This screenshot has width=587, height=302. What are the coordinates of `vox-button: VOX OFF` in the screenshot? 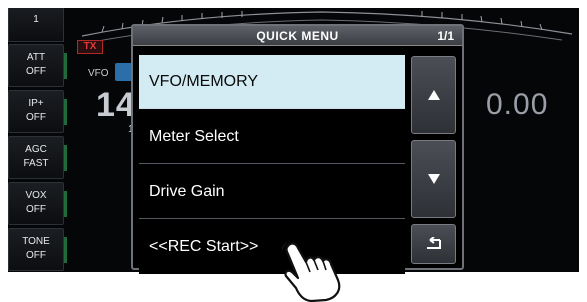 It's located at (37, 203).